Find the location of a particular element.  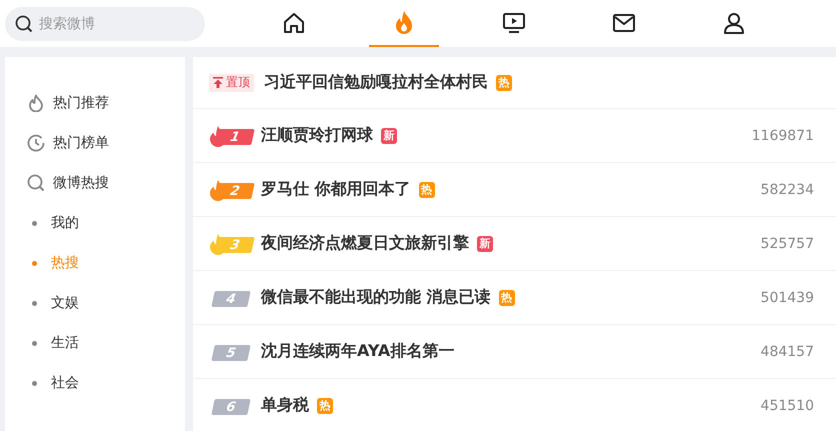

topic-link: 罗马仕 你都用回本了 is located at coordinates (336, 189).